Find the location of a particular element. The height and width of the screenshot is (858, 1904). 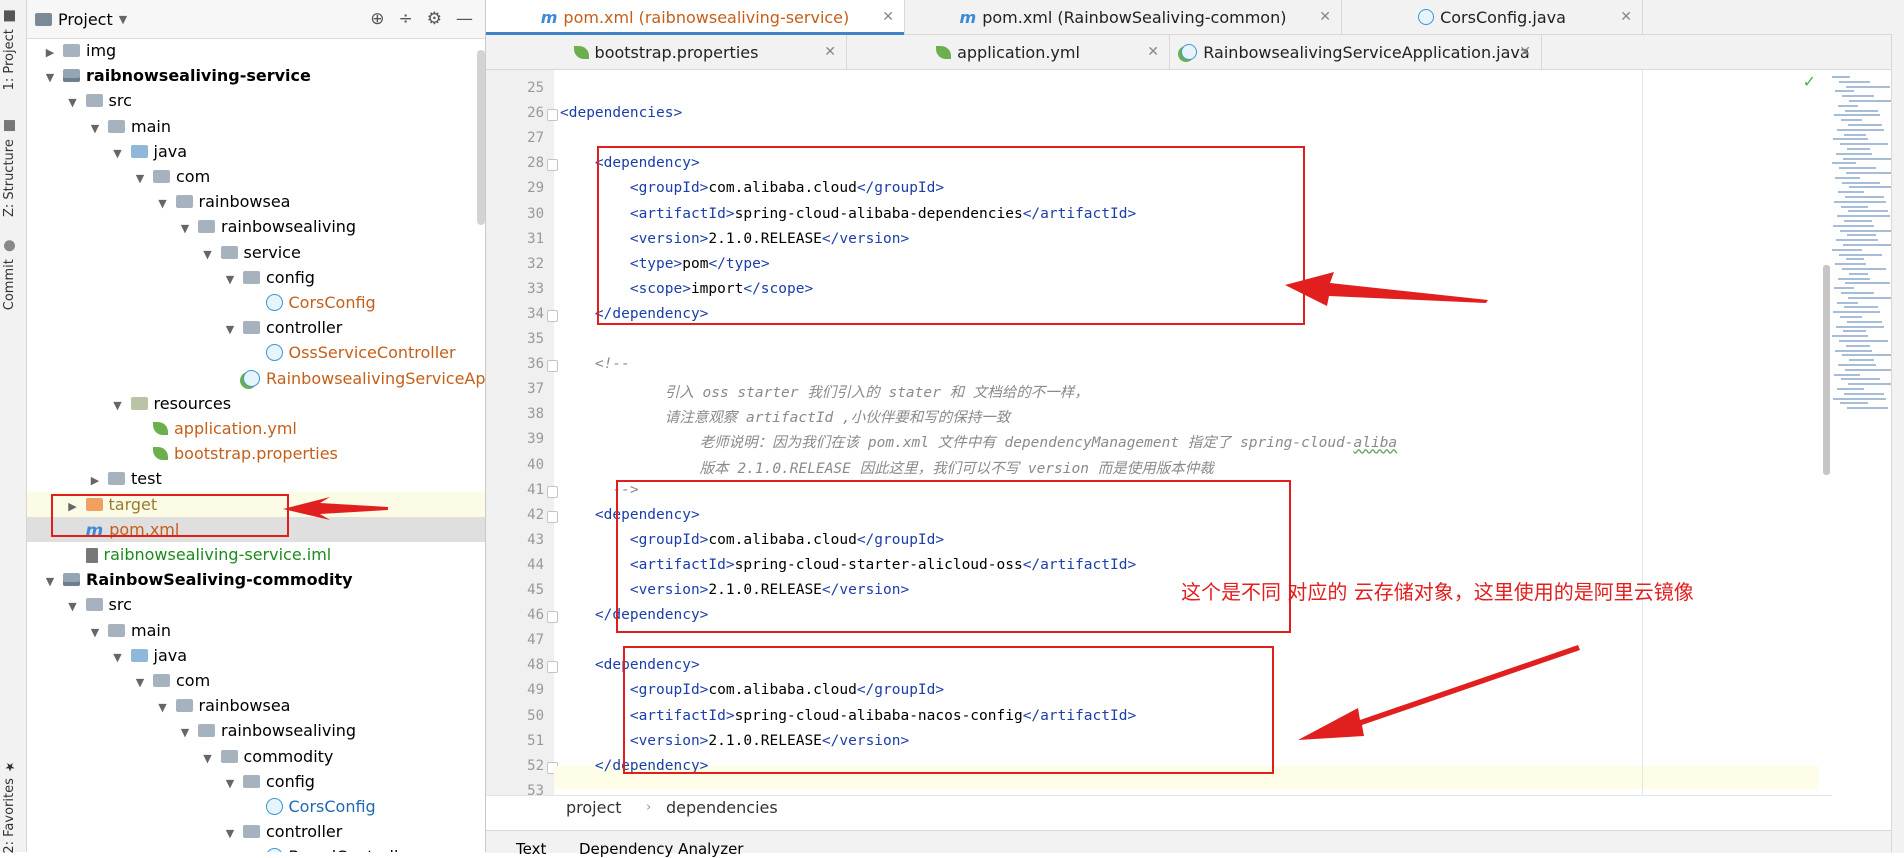

editor-scrollbar is located at coordinates (1826, 370).